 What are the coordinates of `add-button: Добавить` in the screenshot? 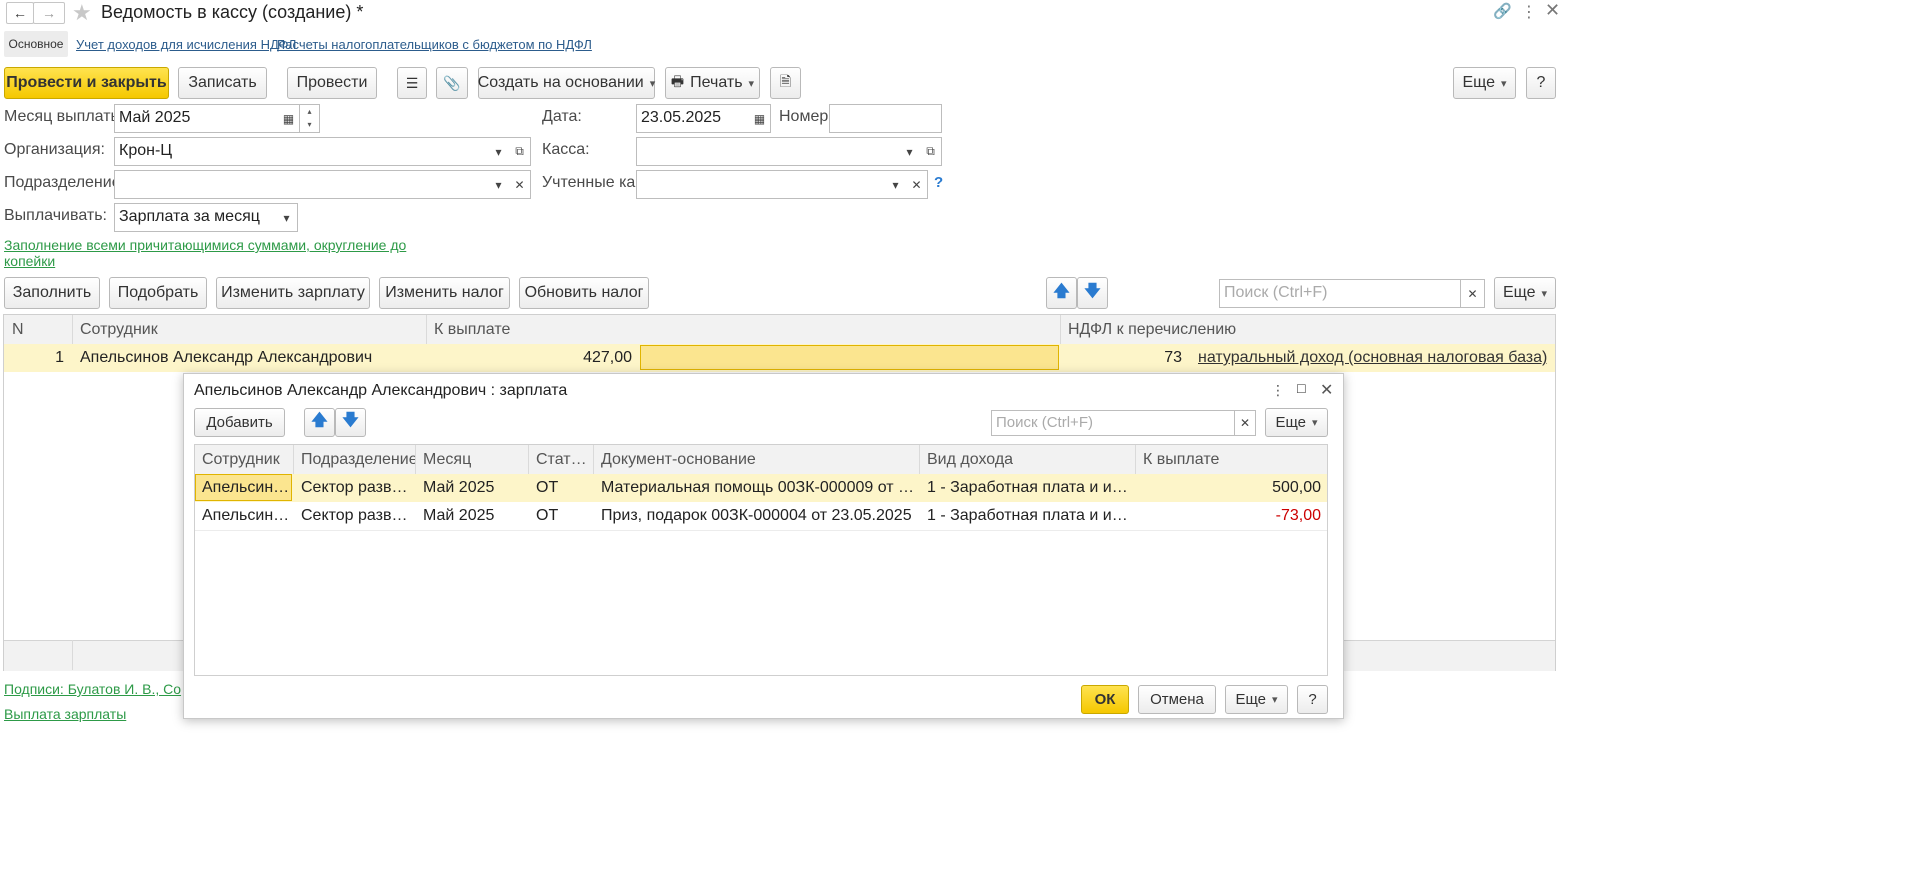 It's located at (239, 422).